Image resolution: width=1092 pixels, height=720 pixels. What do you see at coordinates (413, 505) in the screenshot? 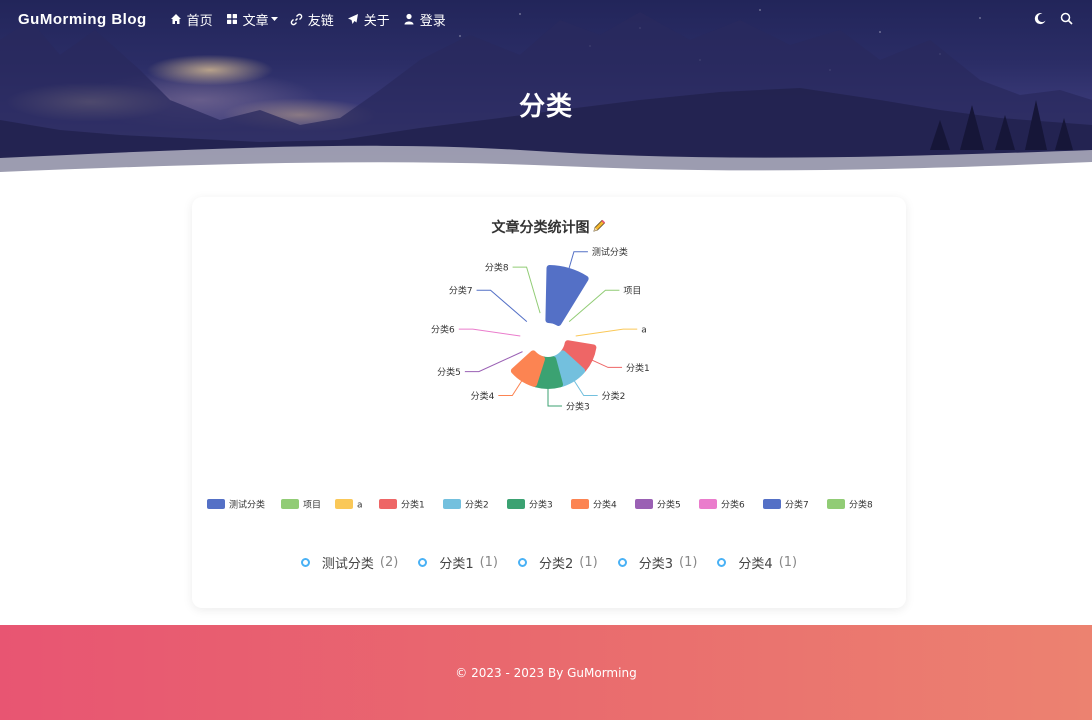
I see `legend-label: 分类1` at bounding box center [413, 505].